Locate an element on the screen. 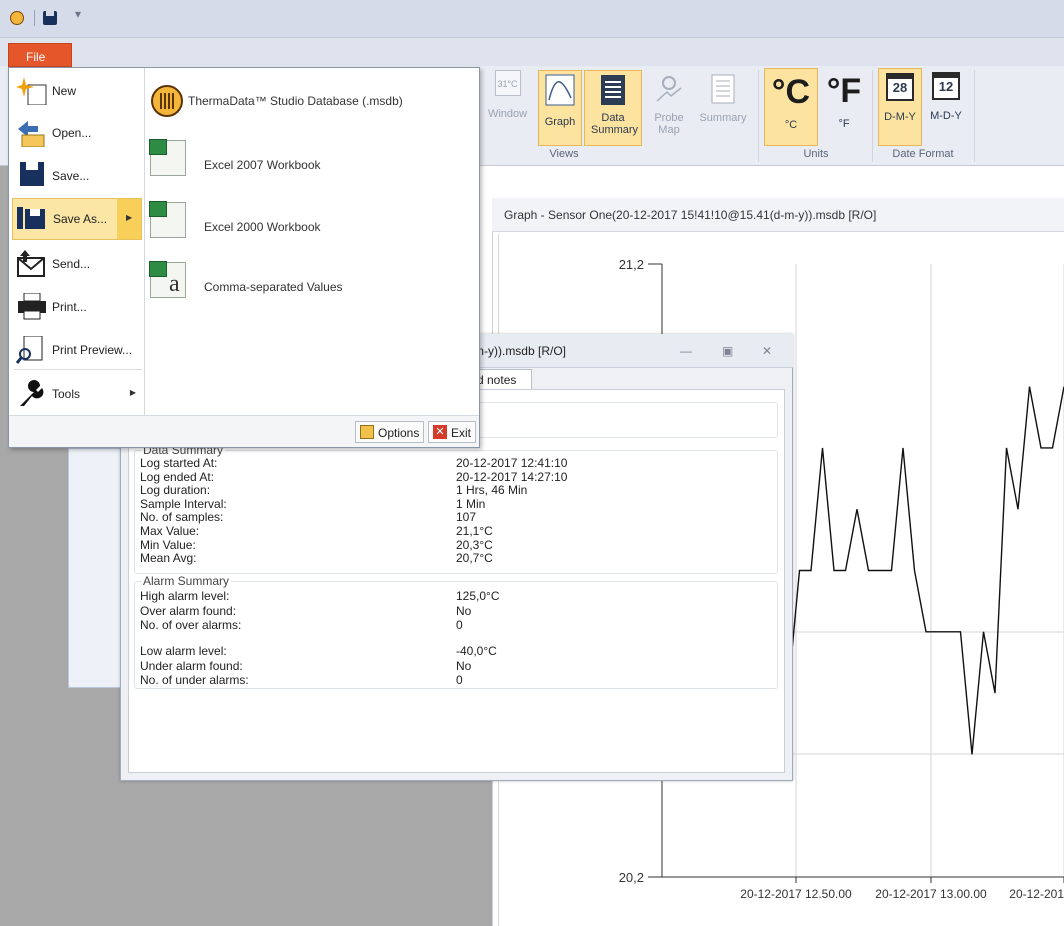  options-icon is located at coordinates (367, 432).